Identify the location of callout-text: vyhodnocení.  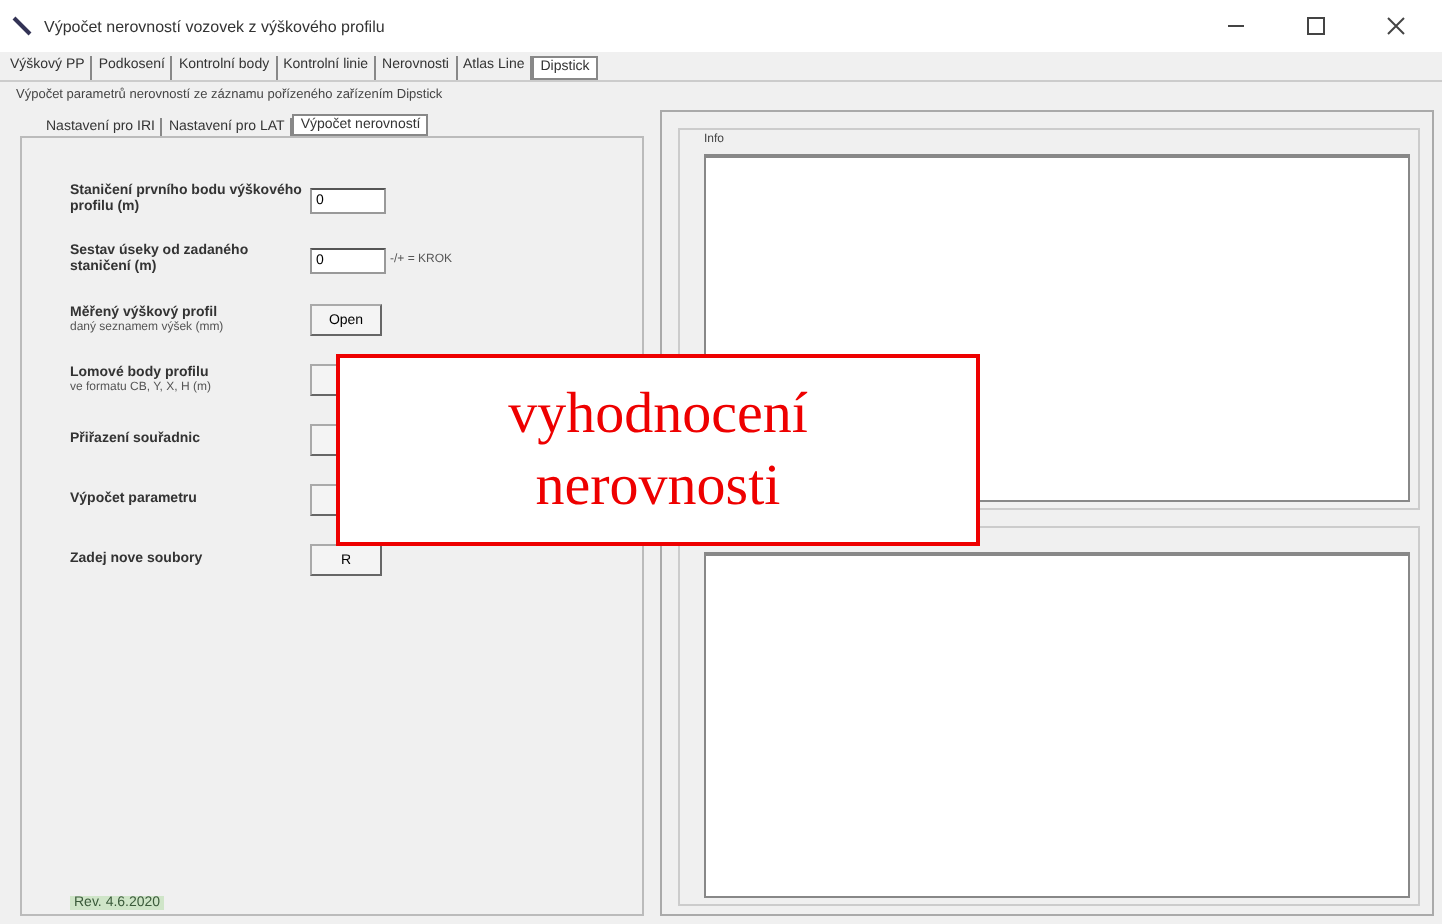
(658, 415).